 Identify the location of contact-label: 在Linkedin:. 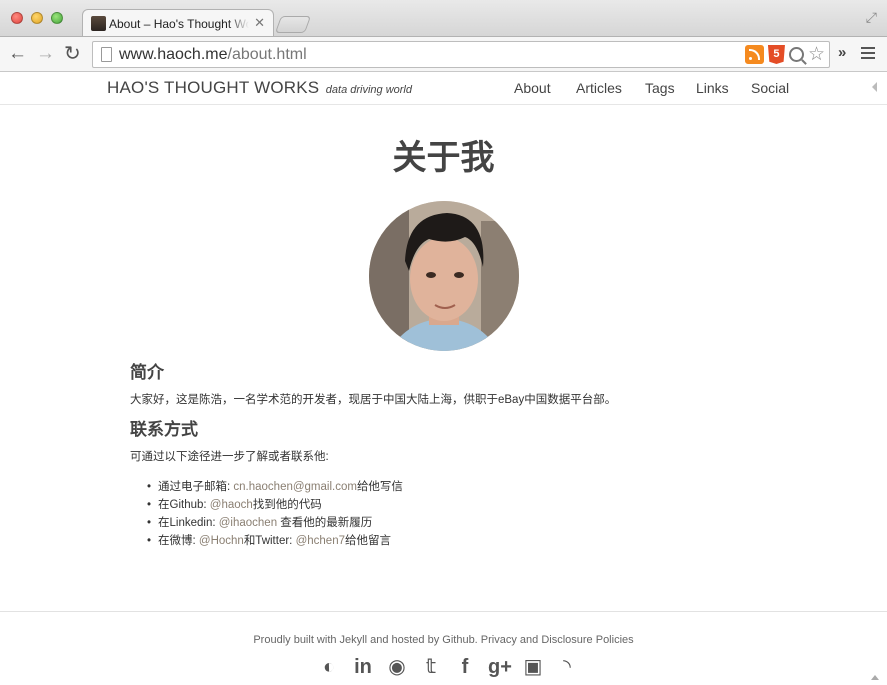
(188, 523).